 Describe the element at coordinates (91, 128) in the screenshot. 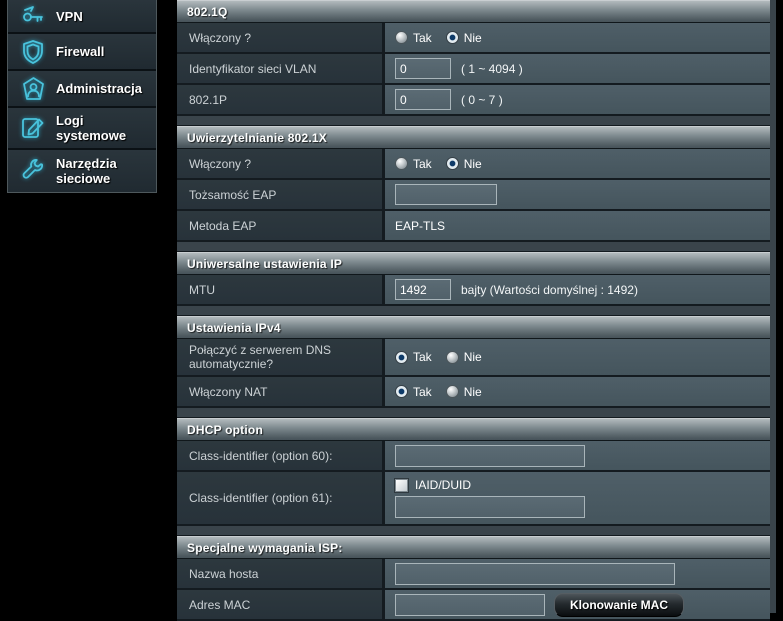

I see `sidebar-item-label: Logi systemowe` at that location.